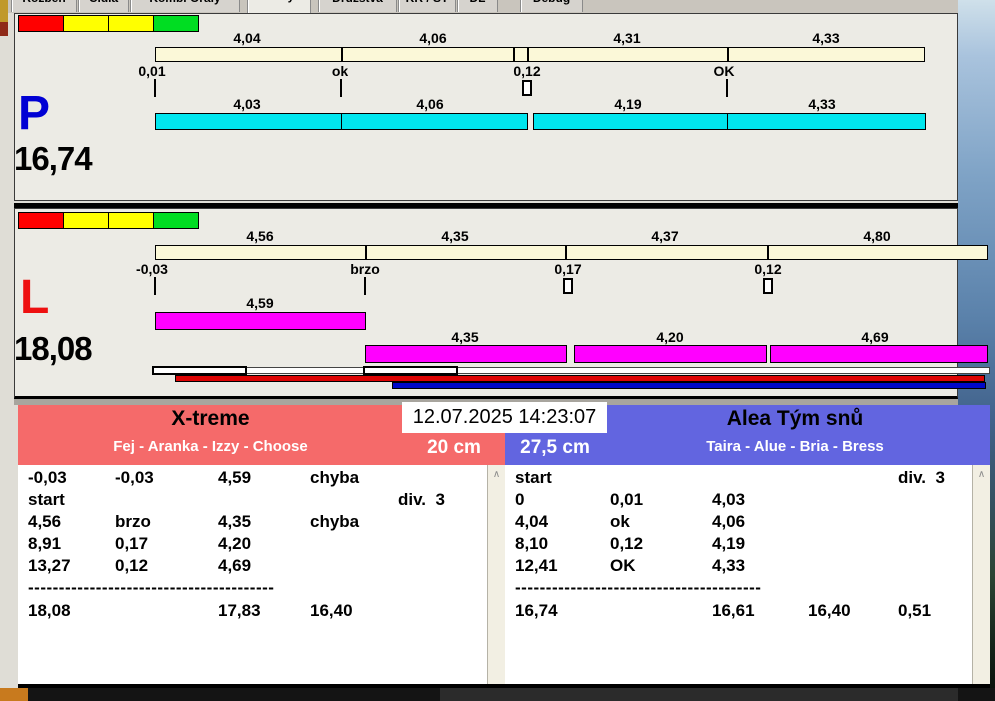 Image resolution: width=995 pixels, height=701 pixels. Describe the element at coordinates (260, 236) in the screenshot. I see `l-scale-label: 4,56` at that location.